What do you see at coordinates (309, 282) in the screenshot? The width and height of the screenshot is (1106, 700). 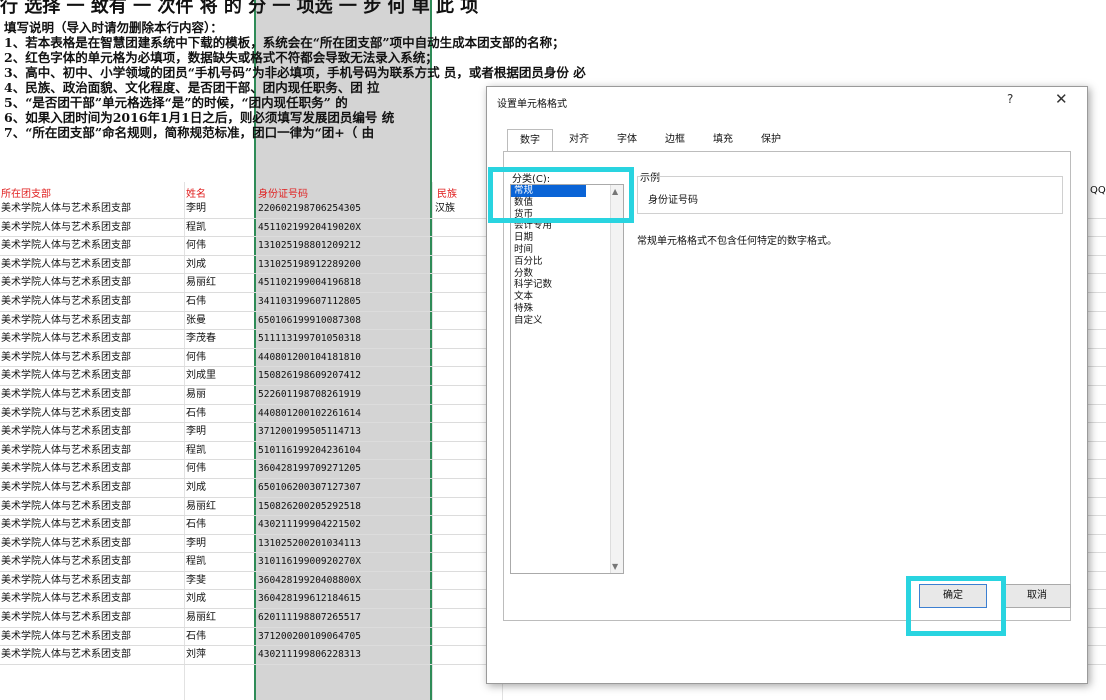 I see `cell-id: 451102199004196818` at bounding box center [309, 282].